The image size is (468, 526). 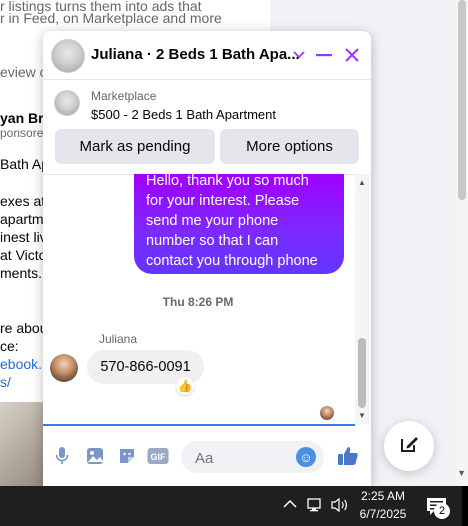 What do you see at coordinates (23, 201) in the screenshot?
I see `feed-text-line: exes at` at bounding box center [23, 201].